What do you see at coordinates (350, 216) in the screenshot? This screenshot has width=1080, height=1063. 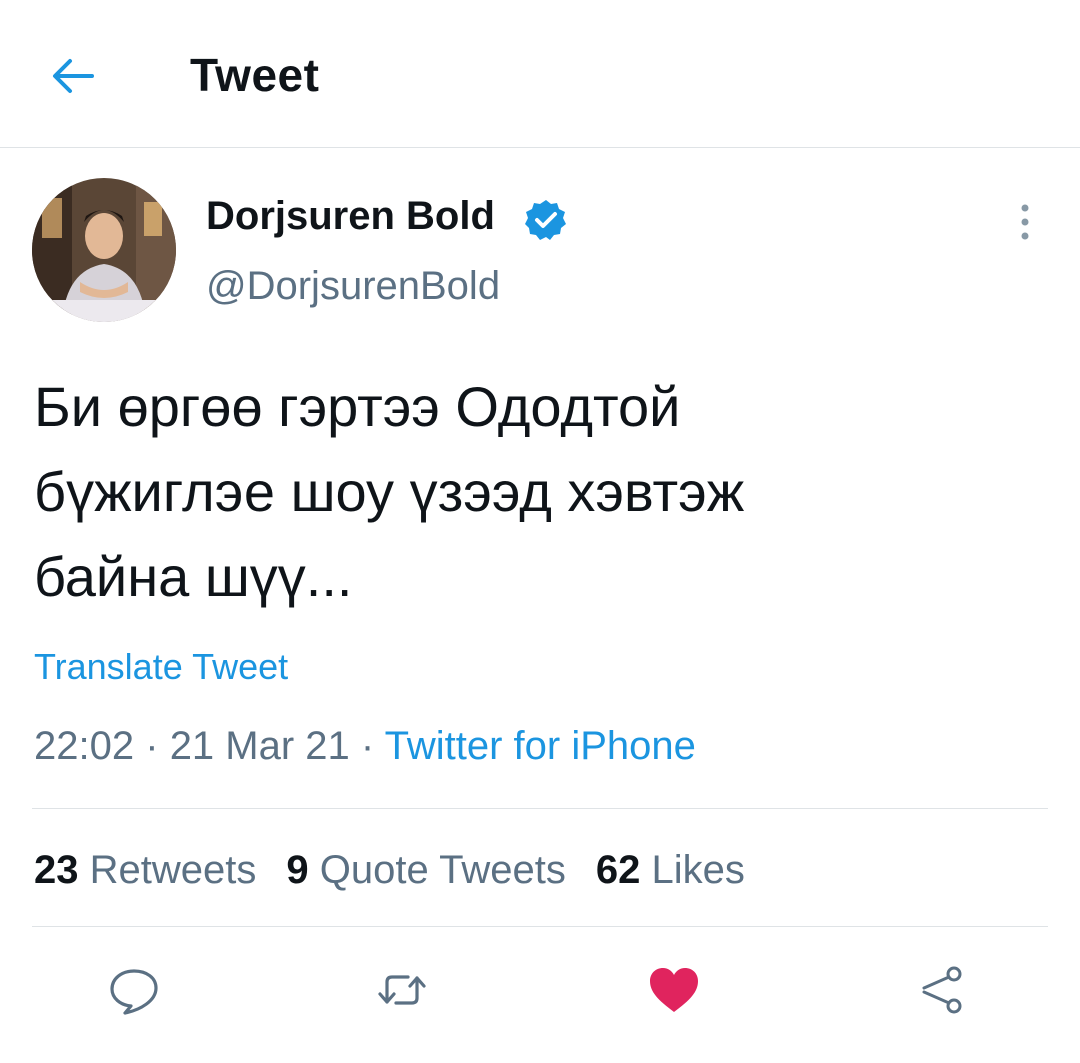 I see `author-display-name: Dorjsuren Bold` at bounding box center [350, 216].